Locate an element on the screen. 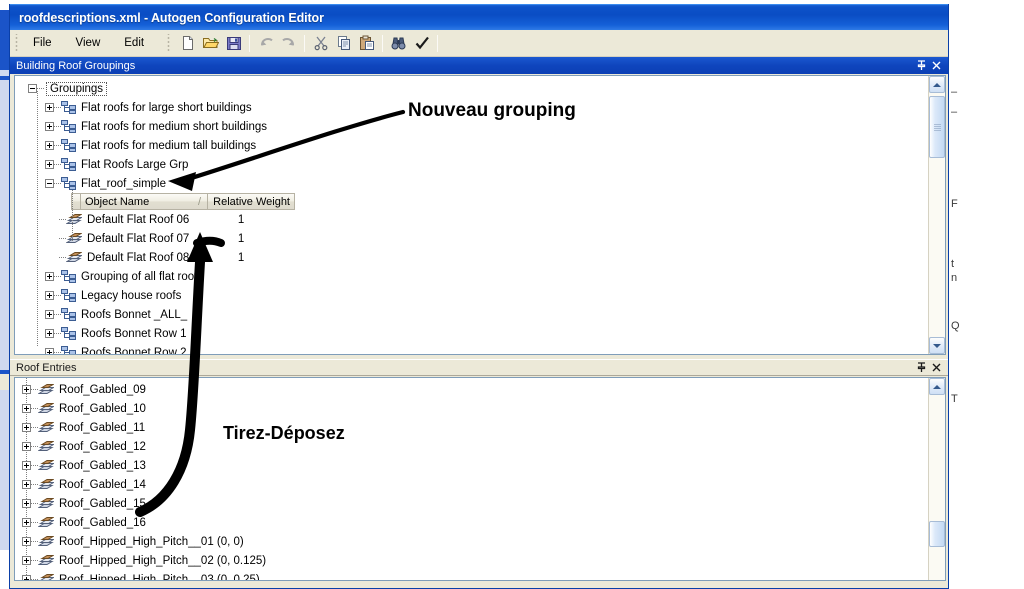 Image resolution: width=1024 pixels, height=589 pixels. tree-row-grouping: Legacy house roofs is located at coordinates (471, 295).